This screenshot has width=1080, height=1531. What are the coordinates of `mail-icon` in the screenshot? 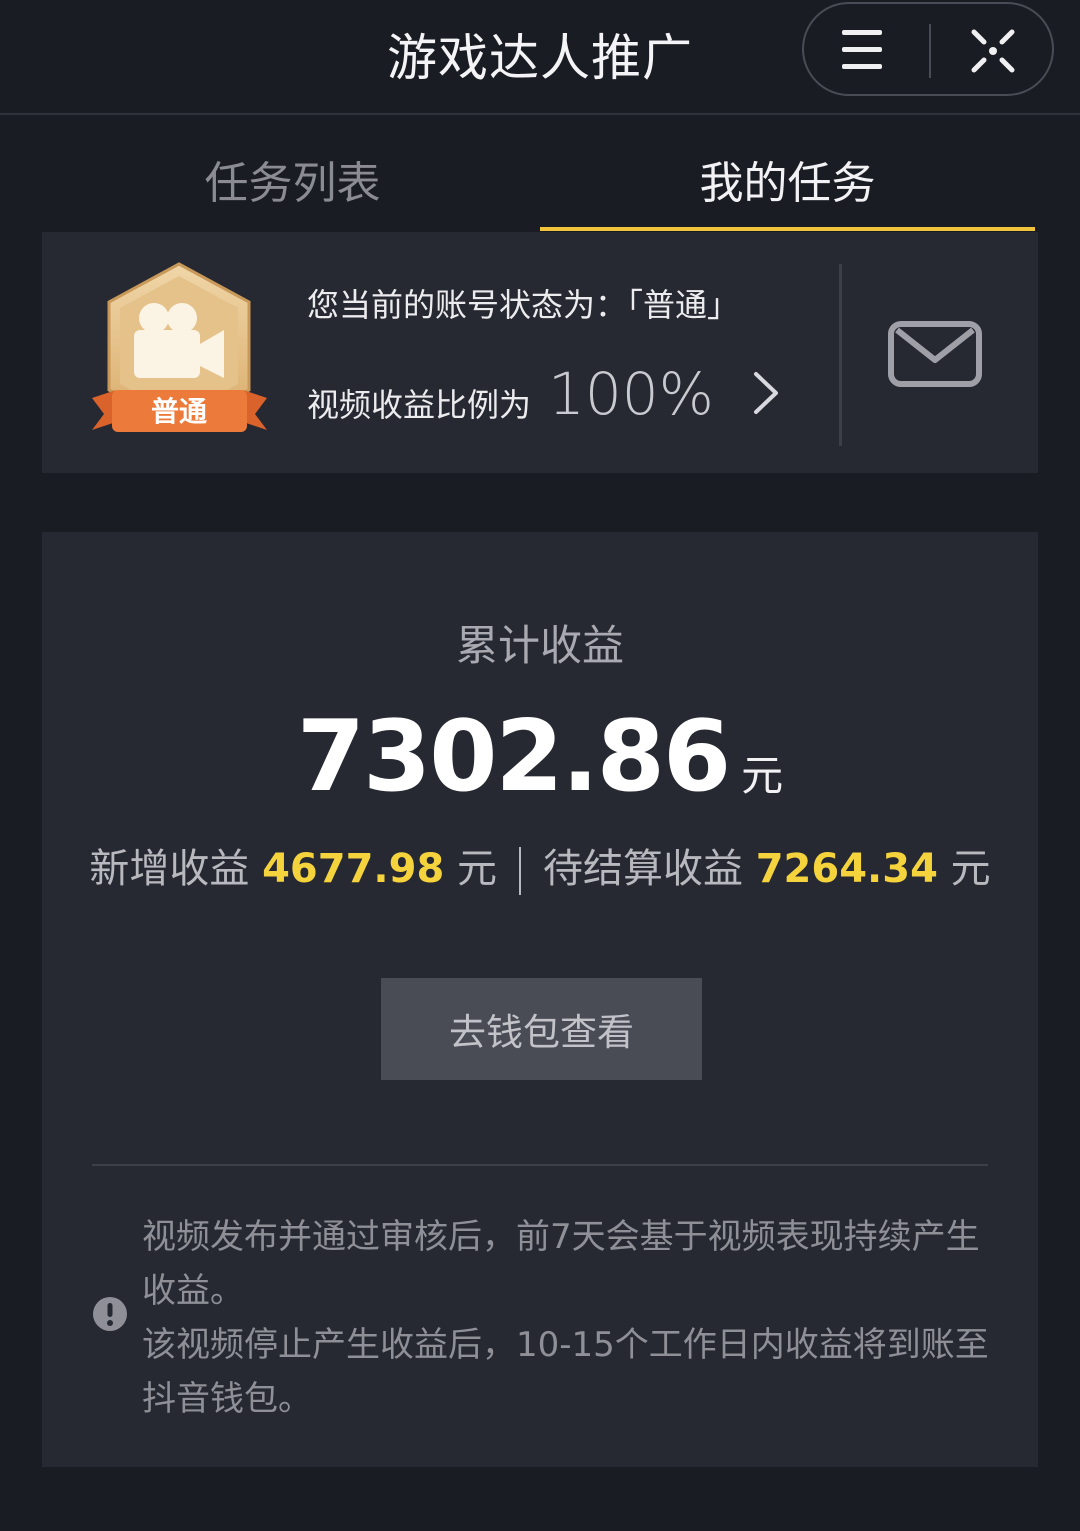 It's located at (935, 354).